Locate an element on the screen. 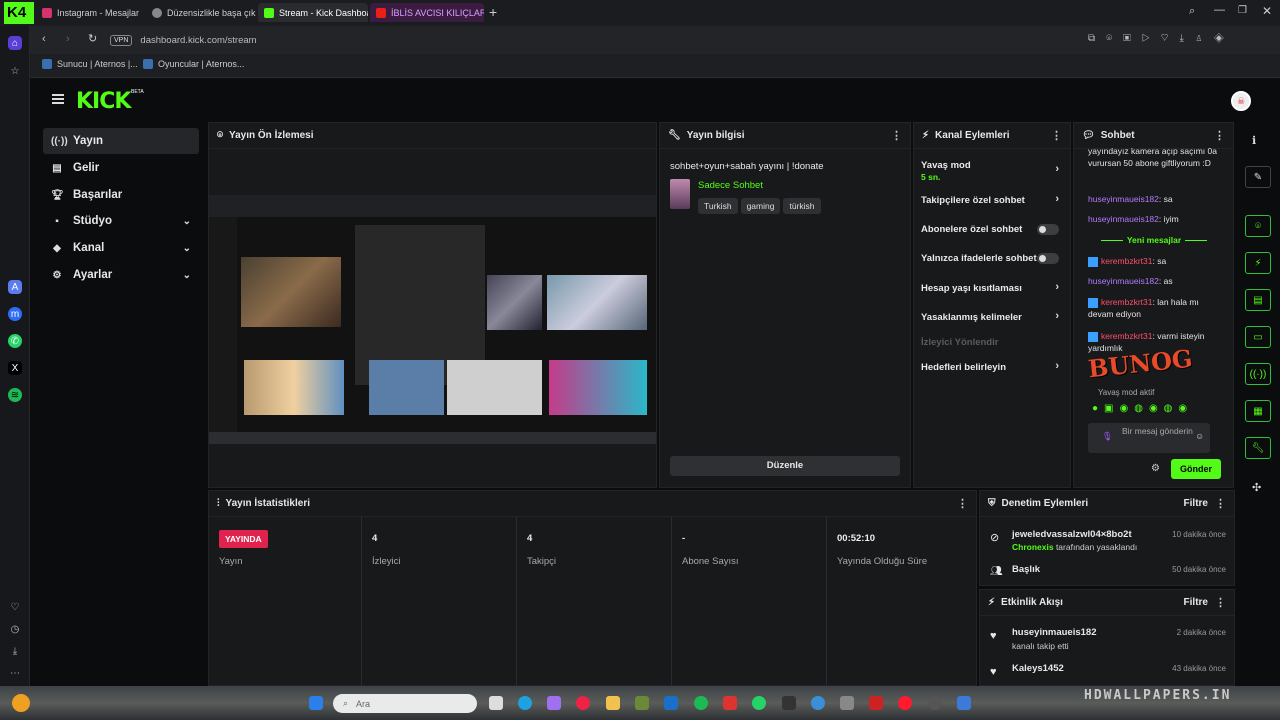 The image size is (1280, 720). tab-instagram: Instagram - Mesajlar is located at coordinates (90, 12).